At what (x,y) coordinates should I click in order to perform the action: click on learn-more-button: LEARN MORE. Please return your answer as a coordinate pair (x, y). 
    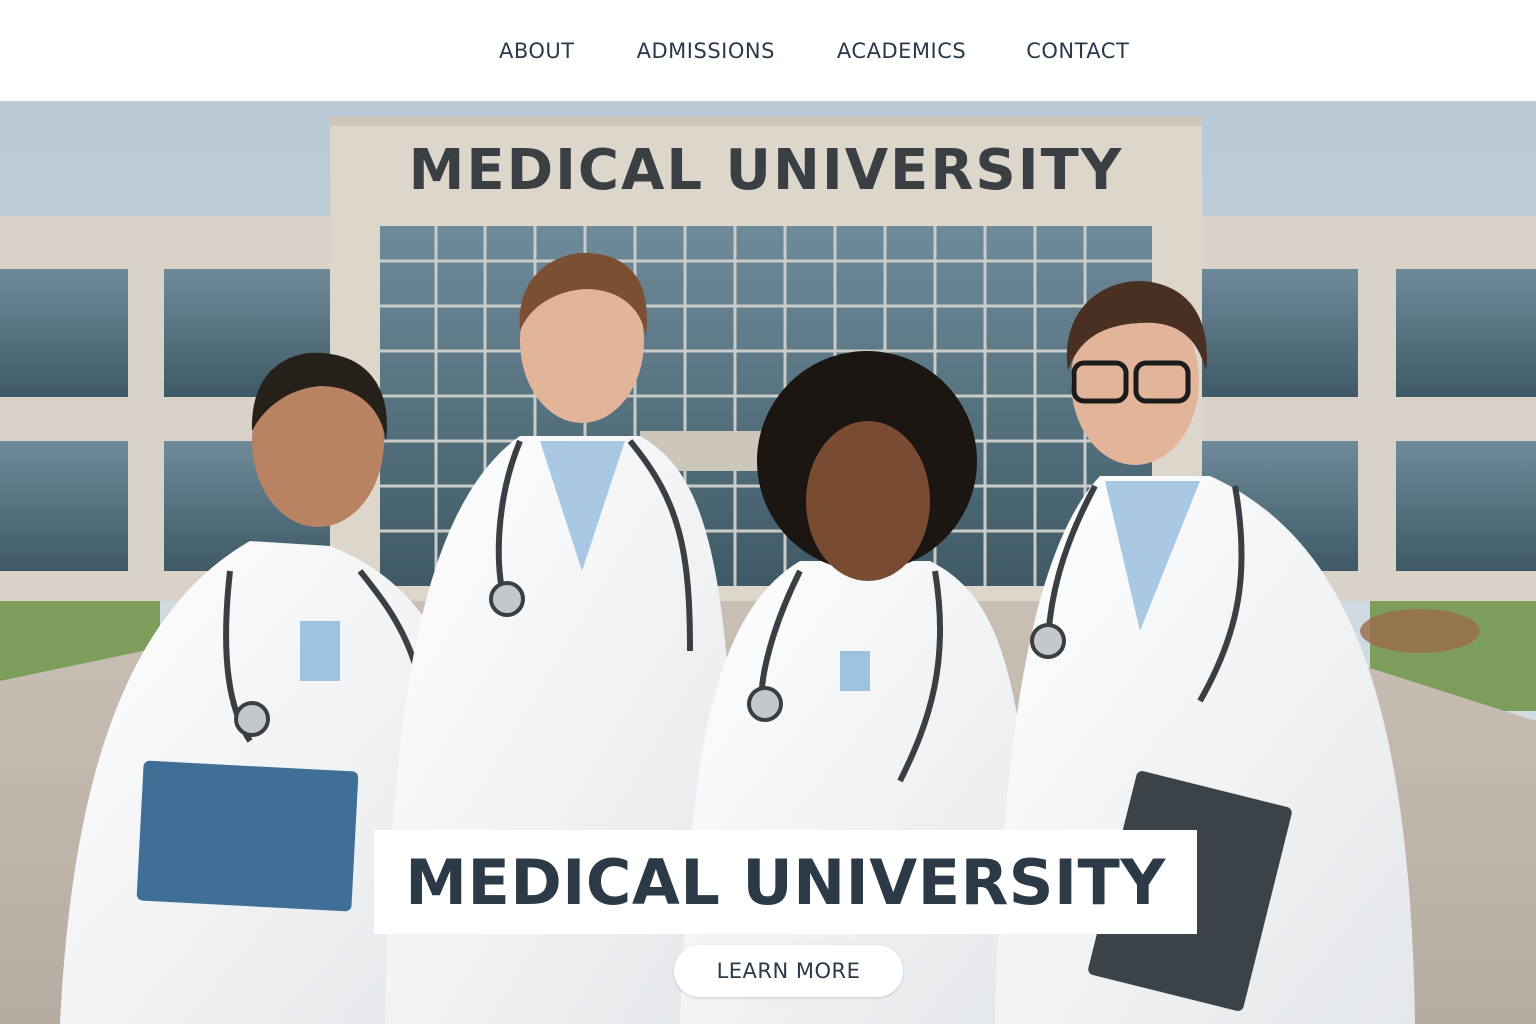
    Looking at the image, I should click on (788, 971).